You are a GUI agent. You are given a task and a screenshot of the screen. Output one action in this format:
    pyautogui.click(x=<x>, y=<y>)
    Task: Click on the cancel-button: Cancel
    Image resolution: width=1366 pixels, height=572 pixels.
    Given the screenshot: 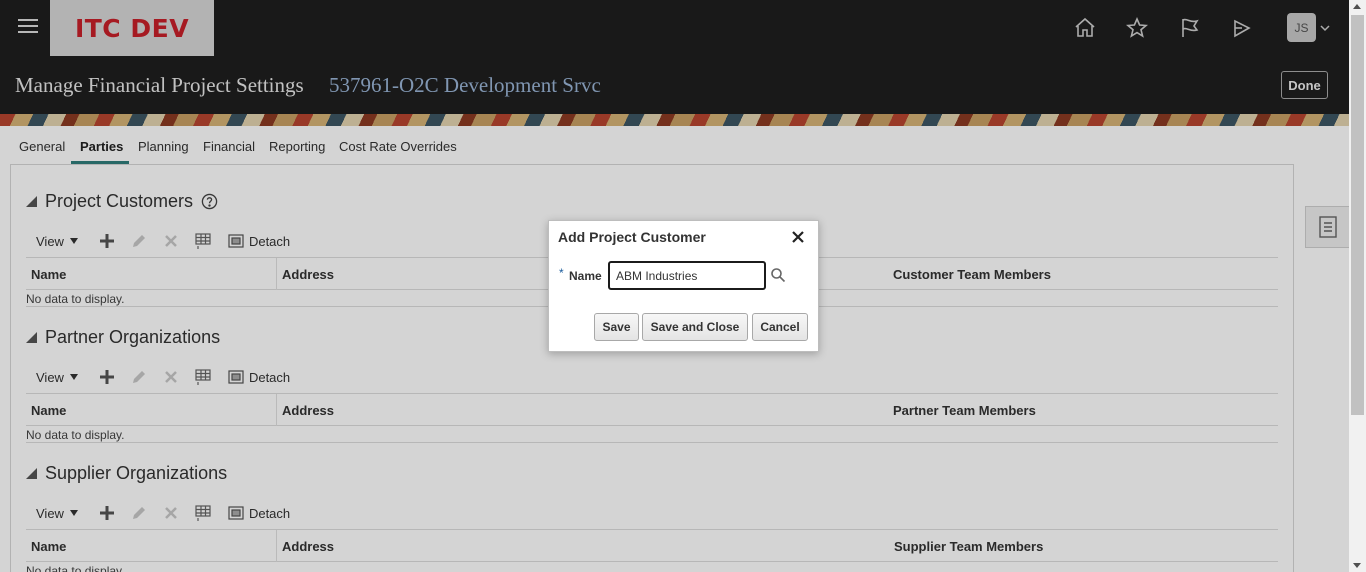 What is the action you would take?
    pyautogui.click(x=780, y=327)
    